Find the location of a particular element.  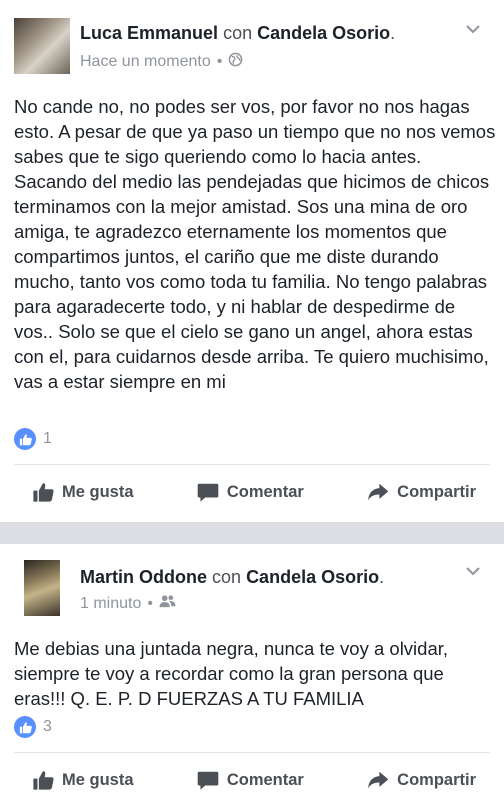

post-header: Martin Oddone con Candela Osorio. is located at coordinates (232, 577).